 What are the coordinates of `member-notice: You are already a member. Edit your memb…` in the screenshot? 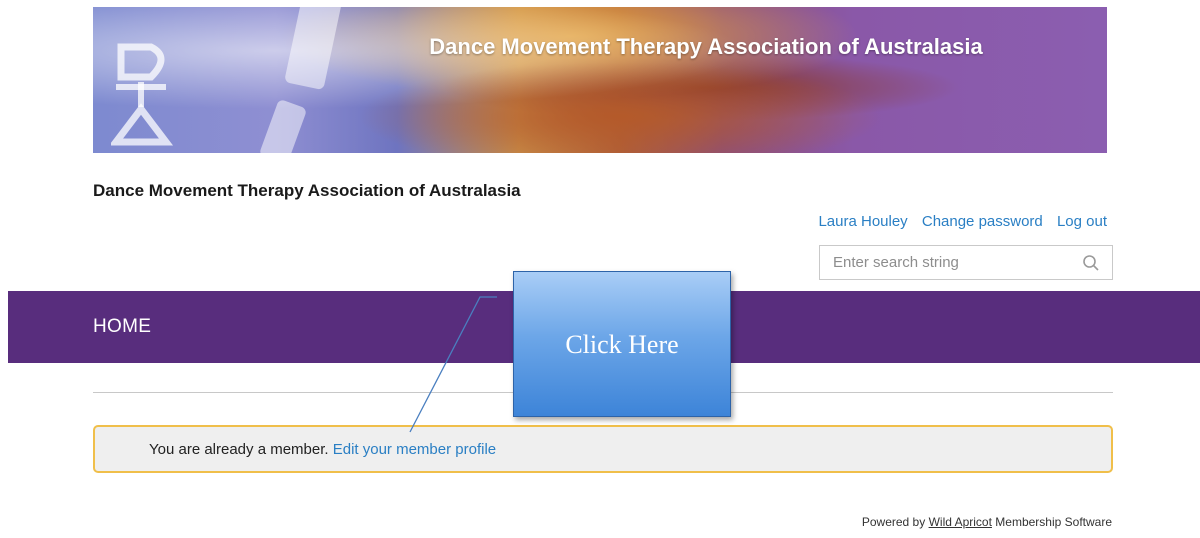 It's located at (603, 449).